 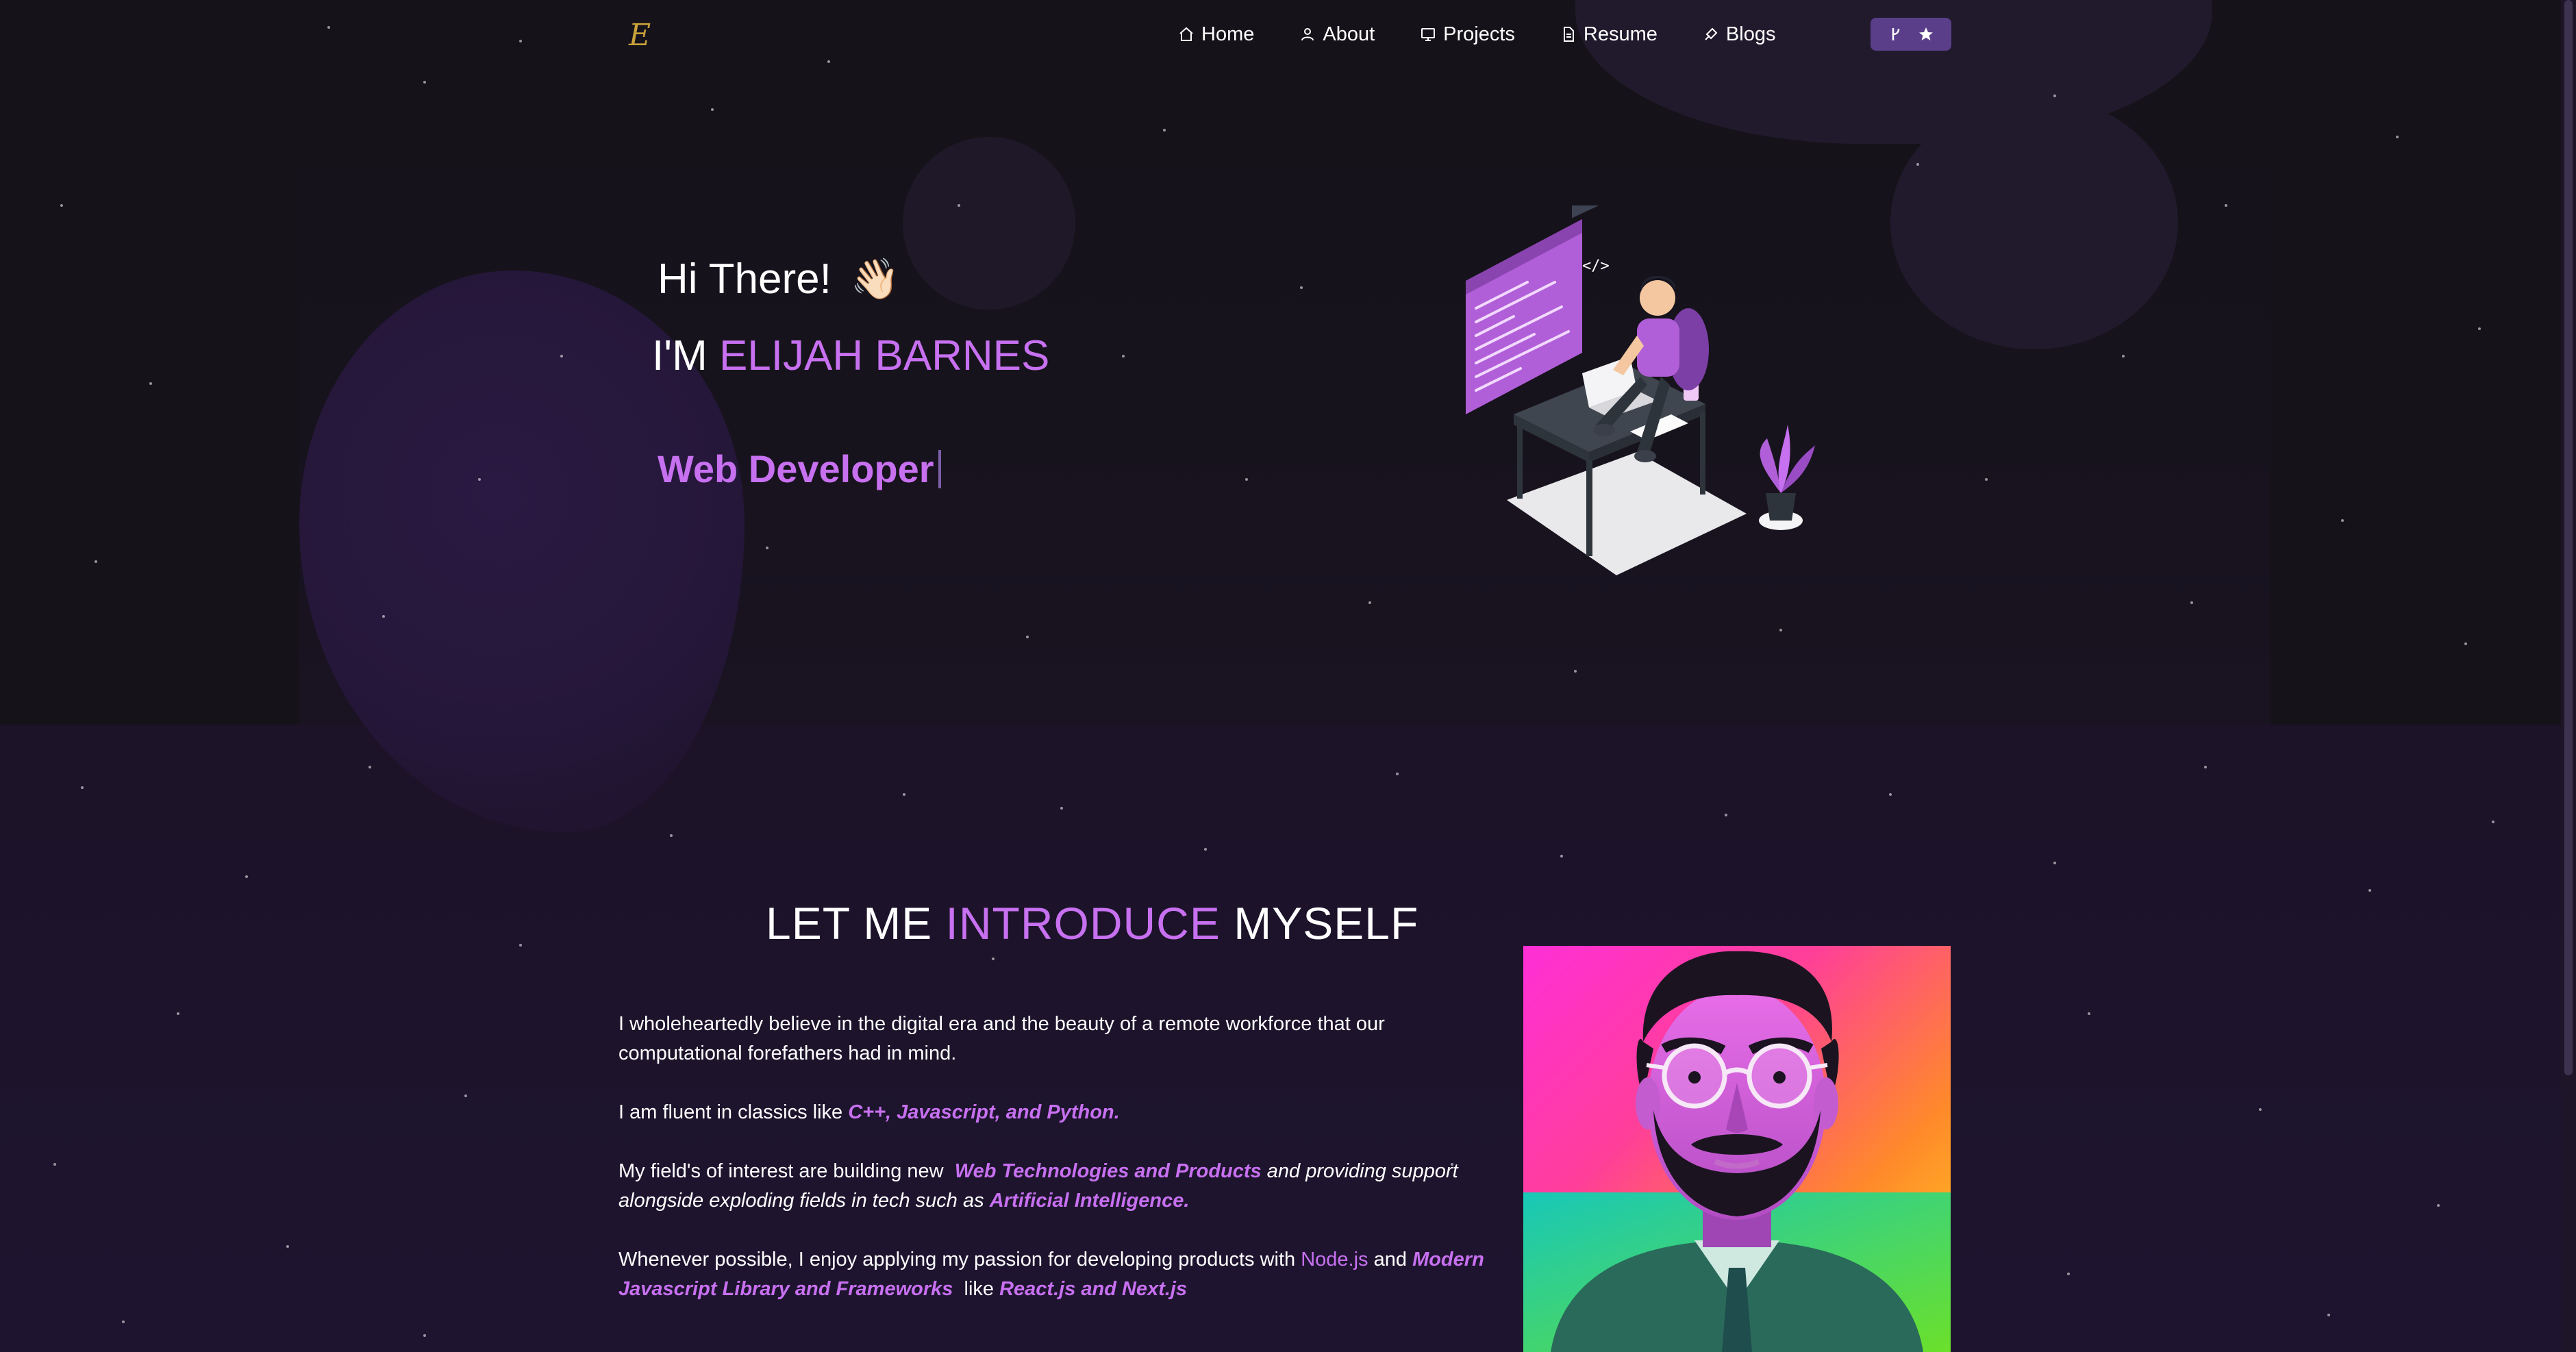 What do you see at coordinates (849, 924) in the screenshot?
I see `intro-title-part1: LET ME` at bounding box center [849, 924].